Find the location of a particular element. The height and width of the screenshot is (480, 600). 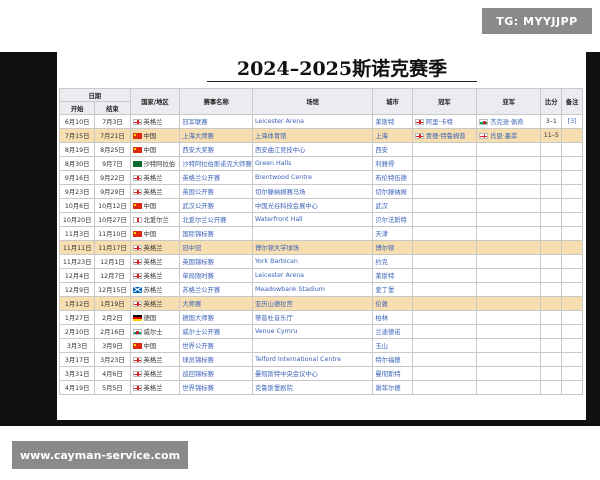

cell-event: 球员锦标赛 is located at coordinates (216, 359).